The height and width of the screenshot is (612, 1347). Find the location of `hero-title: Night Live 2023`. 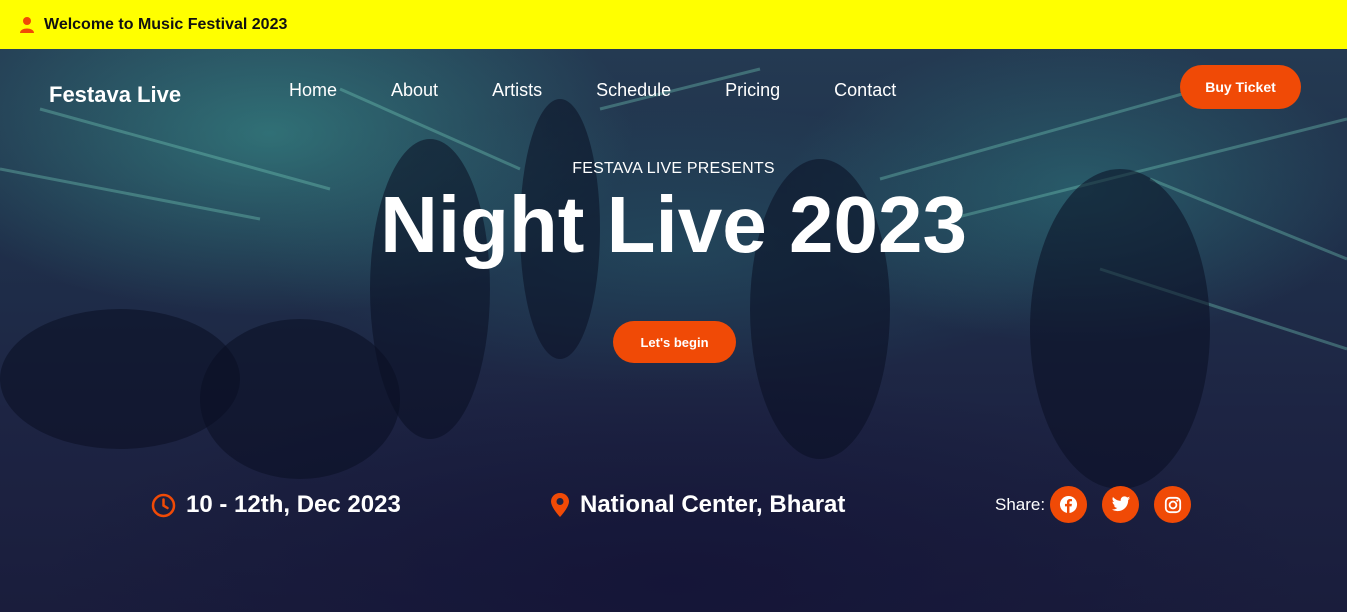

hero-title: Night Live 2023 is located at coordinates (673, 224).